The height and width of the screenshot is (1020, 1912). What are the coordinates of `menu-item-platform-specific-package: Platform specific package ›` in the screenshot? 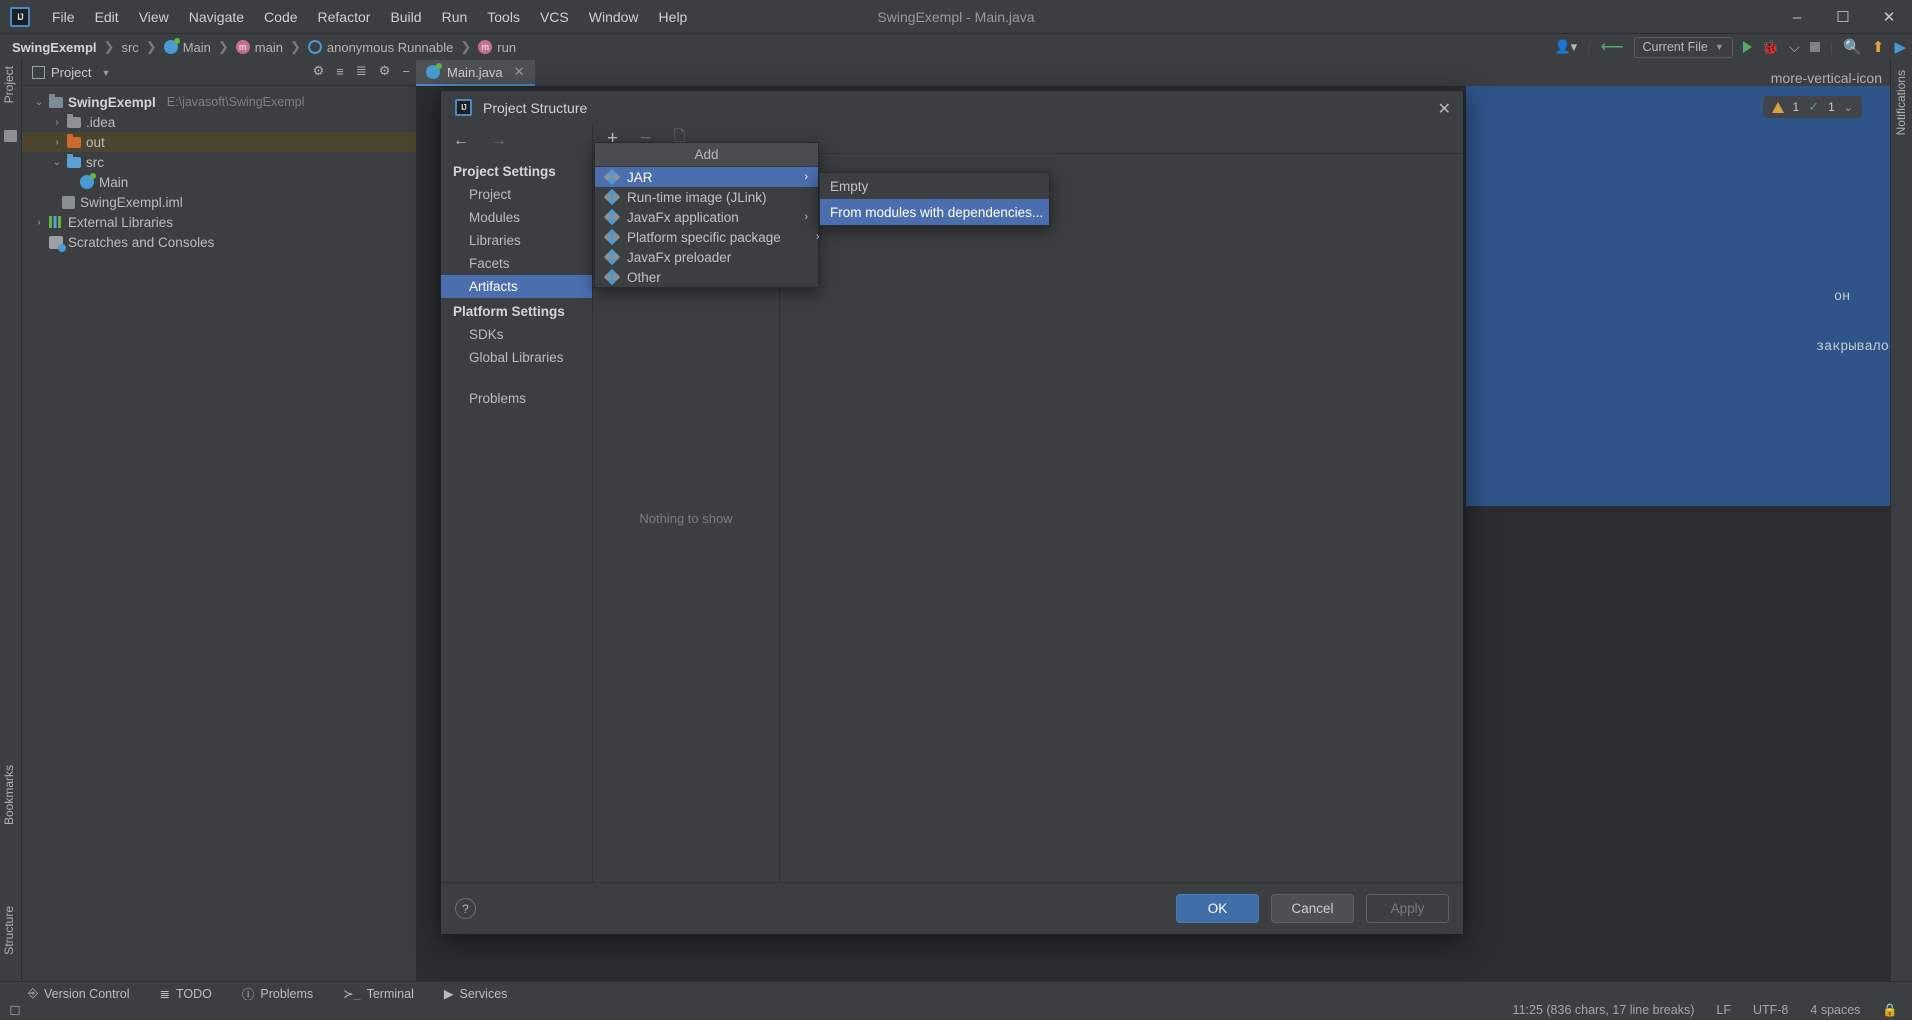 It's located at (707, 237).